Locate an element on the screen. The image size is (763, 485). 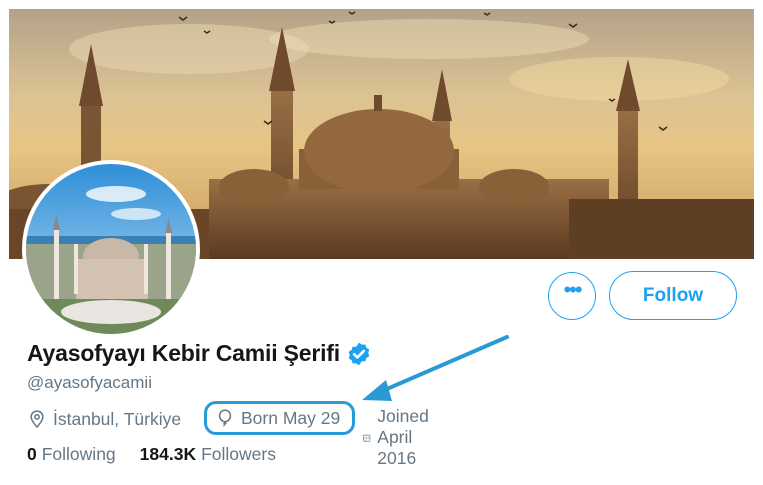
joined-text: Joined April 2016 is located at coordinates (403, 437).